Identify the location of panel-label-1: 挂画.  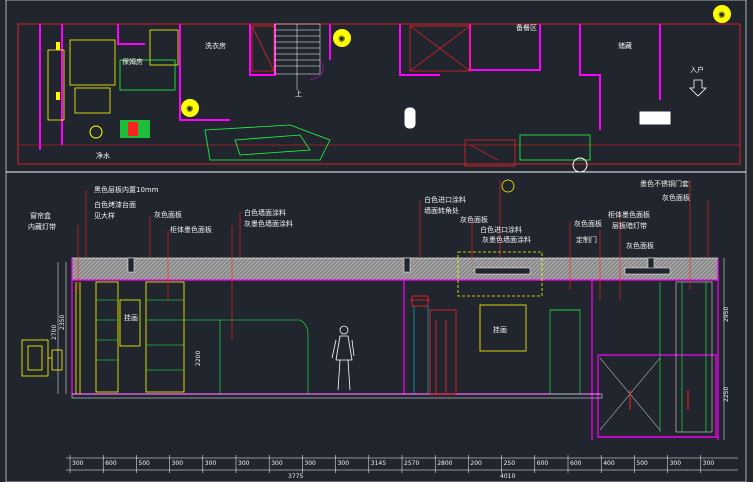
(131, 317).